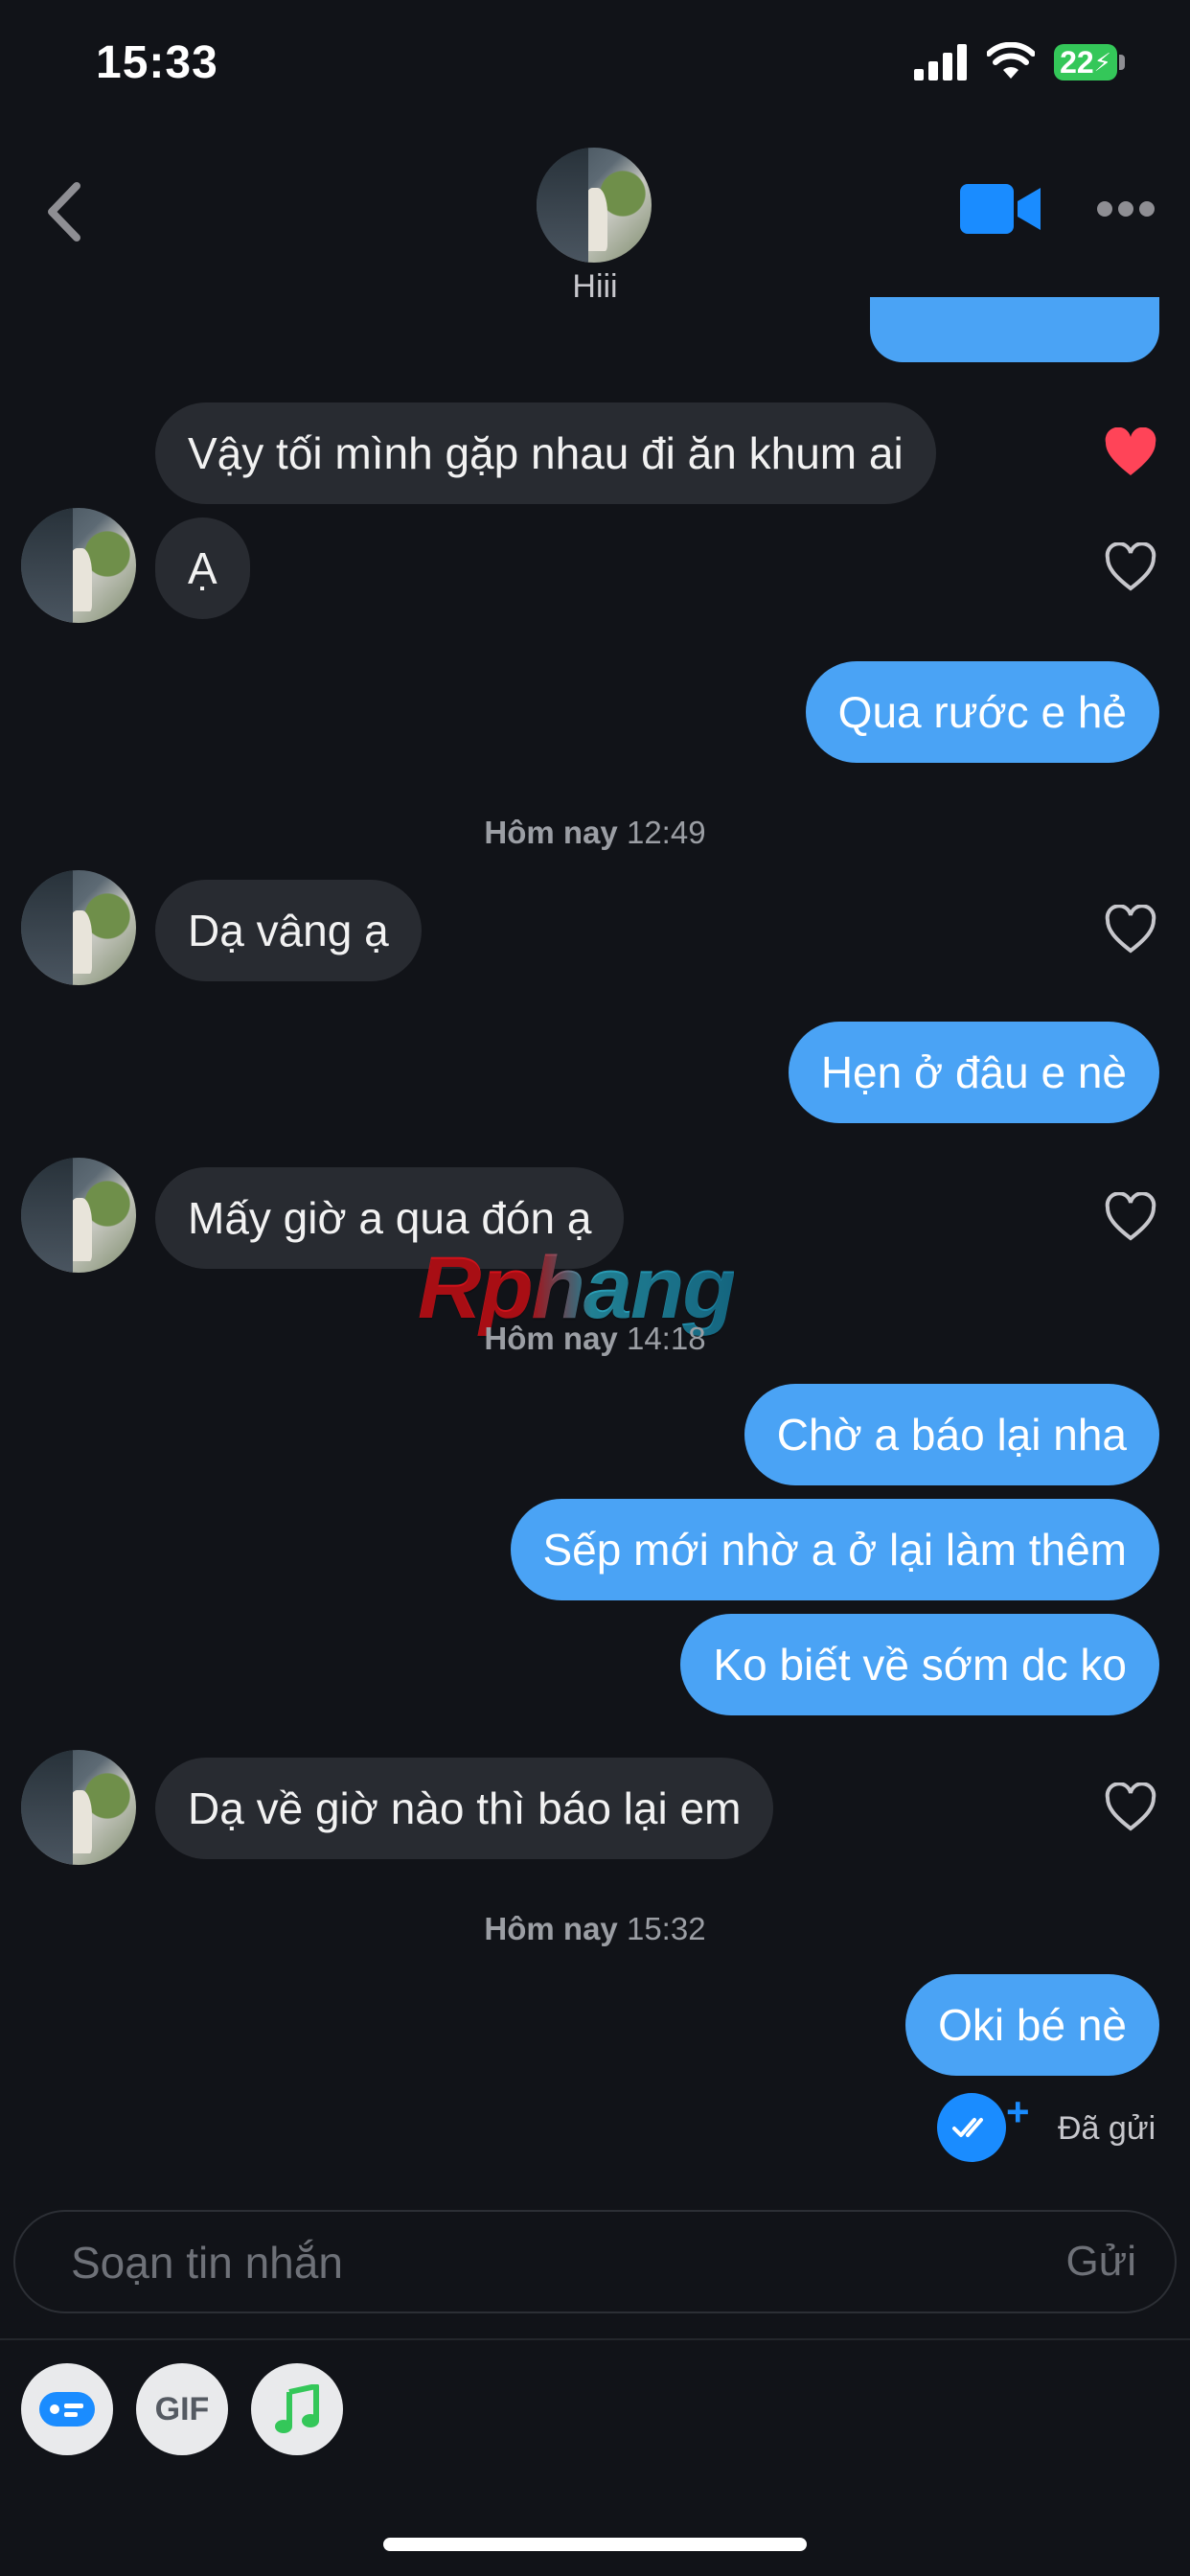 The width and height of the screenshot is (1190, 2576). Describe the element at coordinates (1018, 2112) in the screenshot. I see `plus-icon: +` at that location.